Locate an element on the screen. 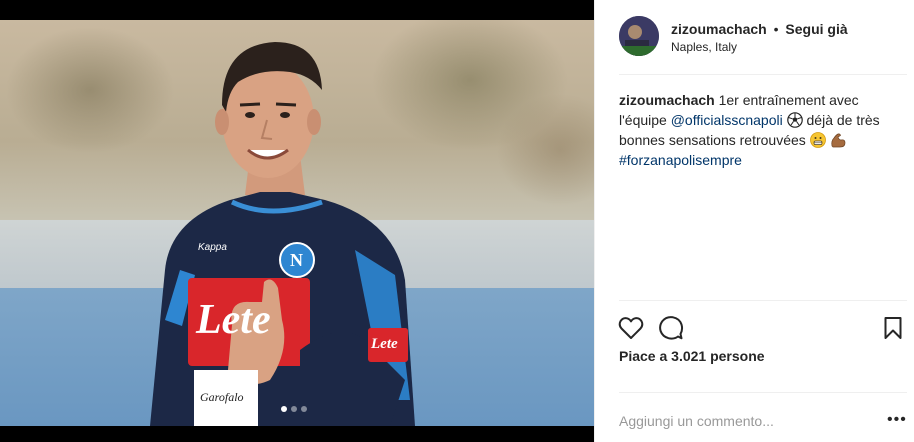 The image size is (914, 442). header-line: zizoumachach • Segui già is located at coordinates (759, 29).